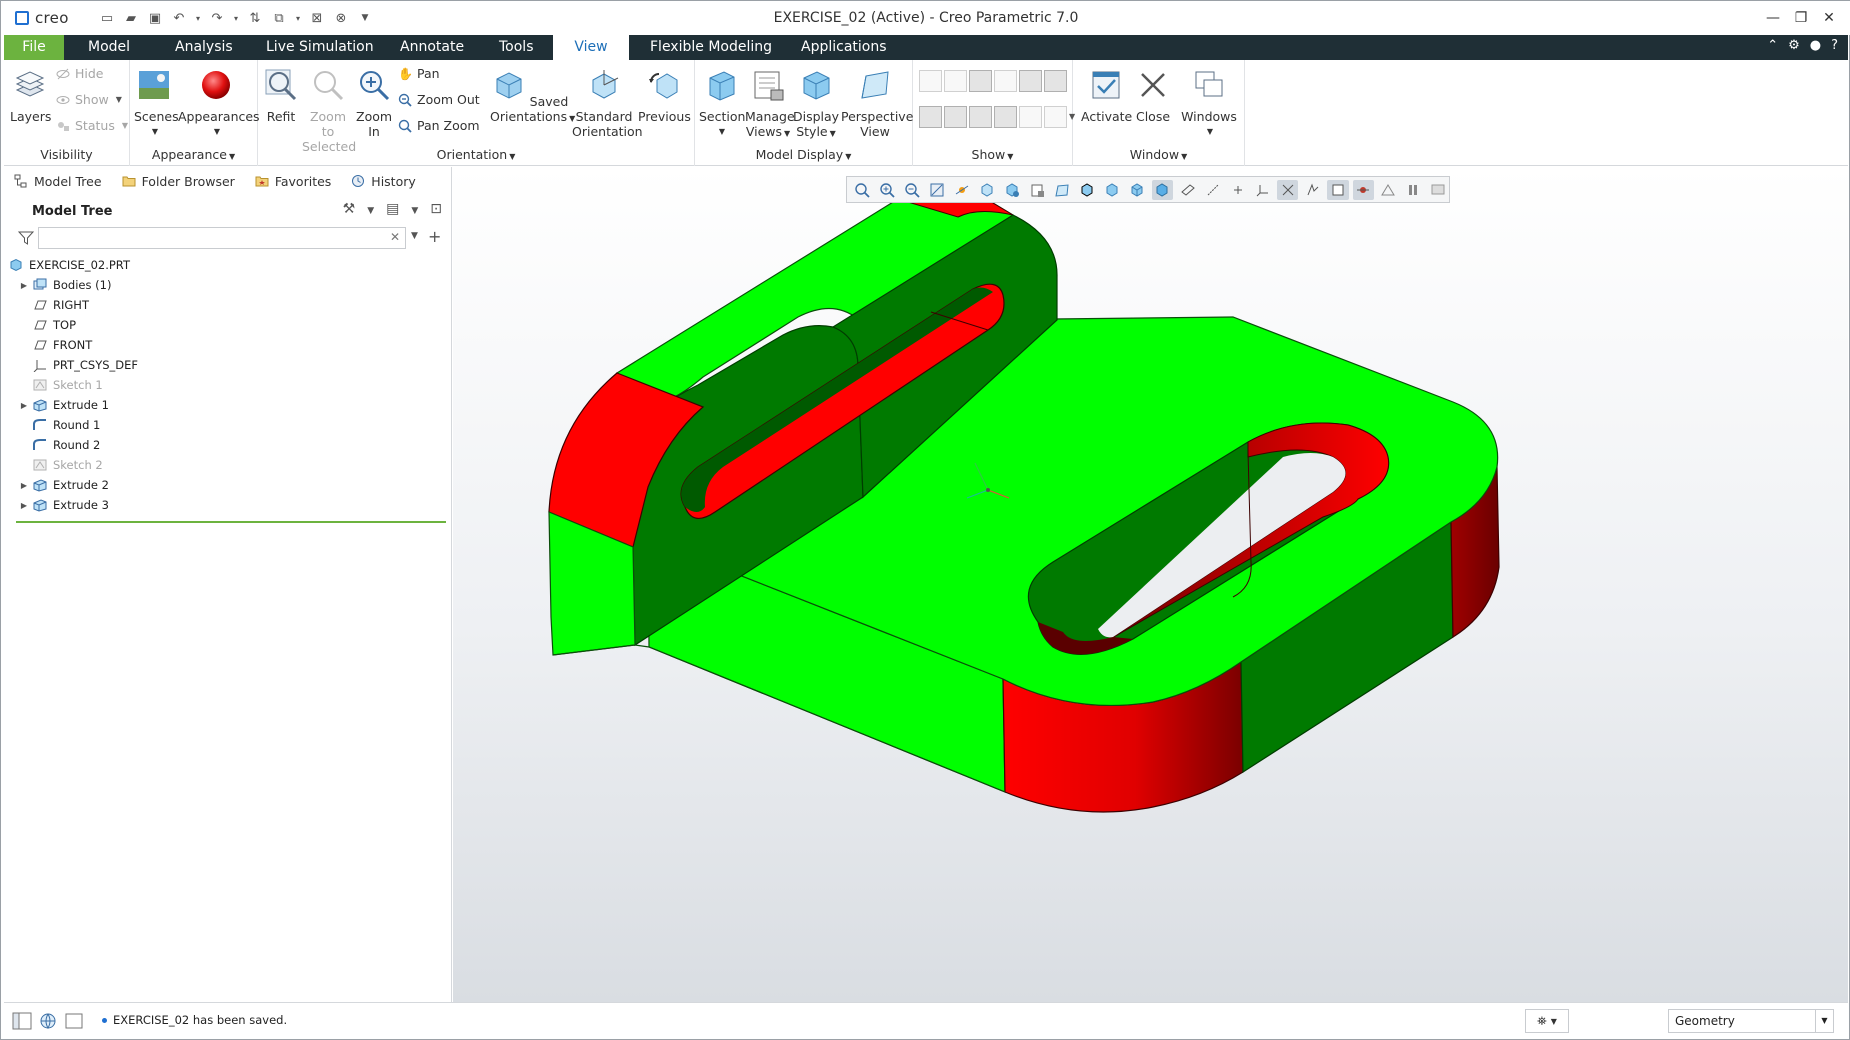 The image size is (1850, 1040). Describe the element at coordinates (48, 1021) in the screenshot. I see `toggle-browser-icon` at that location.